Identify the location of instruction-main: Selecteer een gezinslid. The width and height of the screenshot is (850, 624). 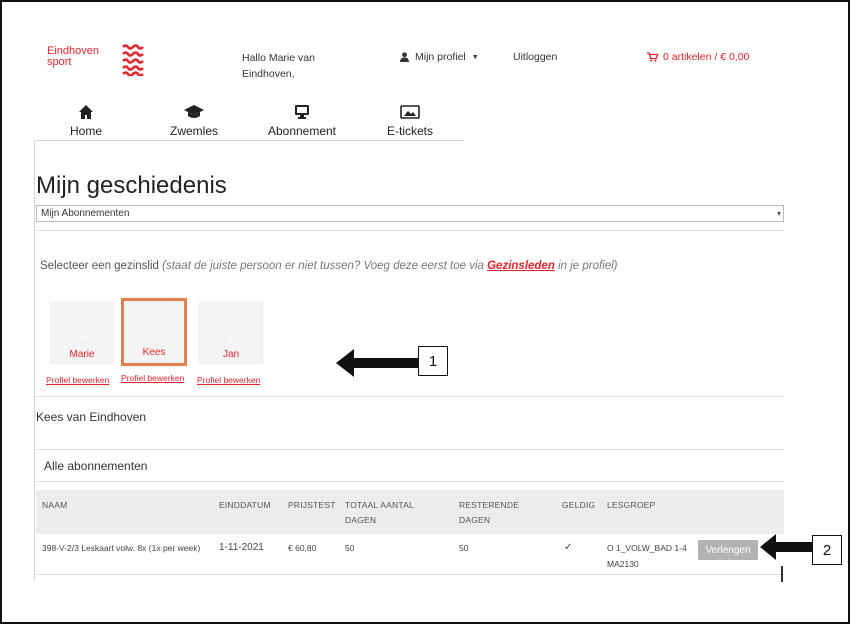
(99, 266).